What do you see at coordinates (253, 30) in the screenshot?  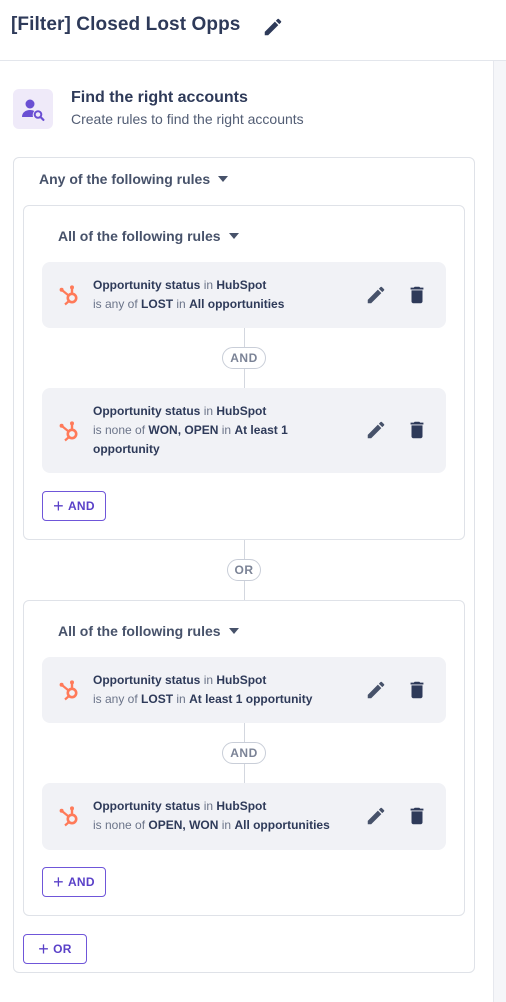 I see `top-bar: [Filter] Closed Lost Opps` at bounding box center [253, 30].